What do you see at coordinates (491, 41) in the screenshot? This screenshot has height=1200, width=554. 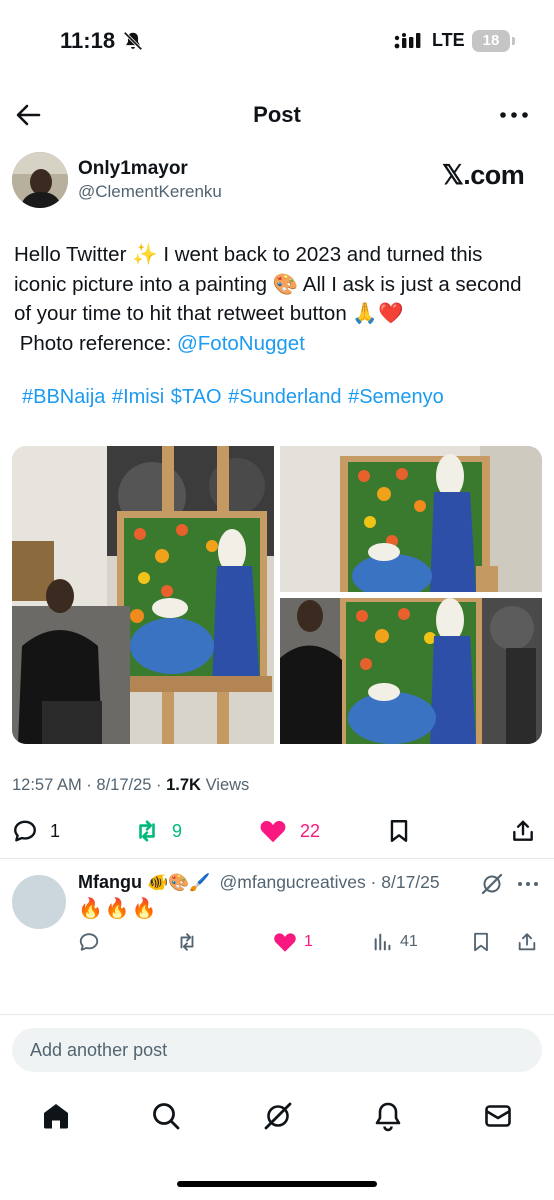 I see `battery-icon: 18` at bounding box center [491, 41].